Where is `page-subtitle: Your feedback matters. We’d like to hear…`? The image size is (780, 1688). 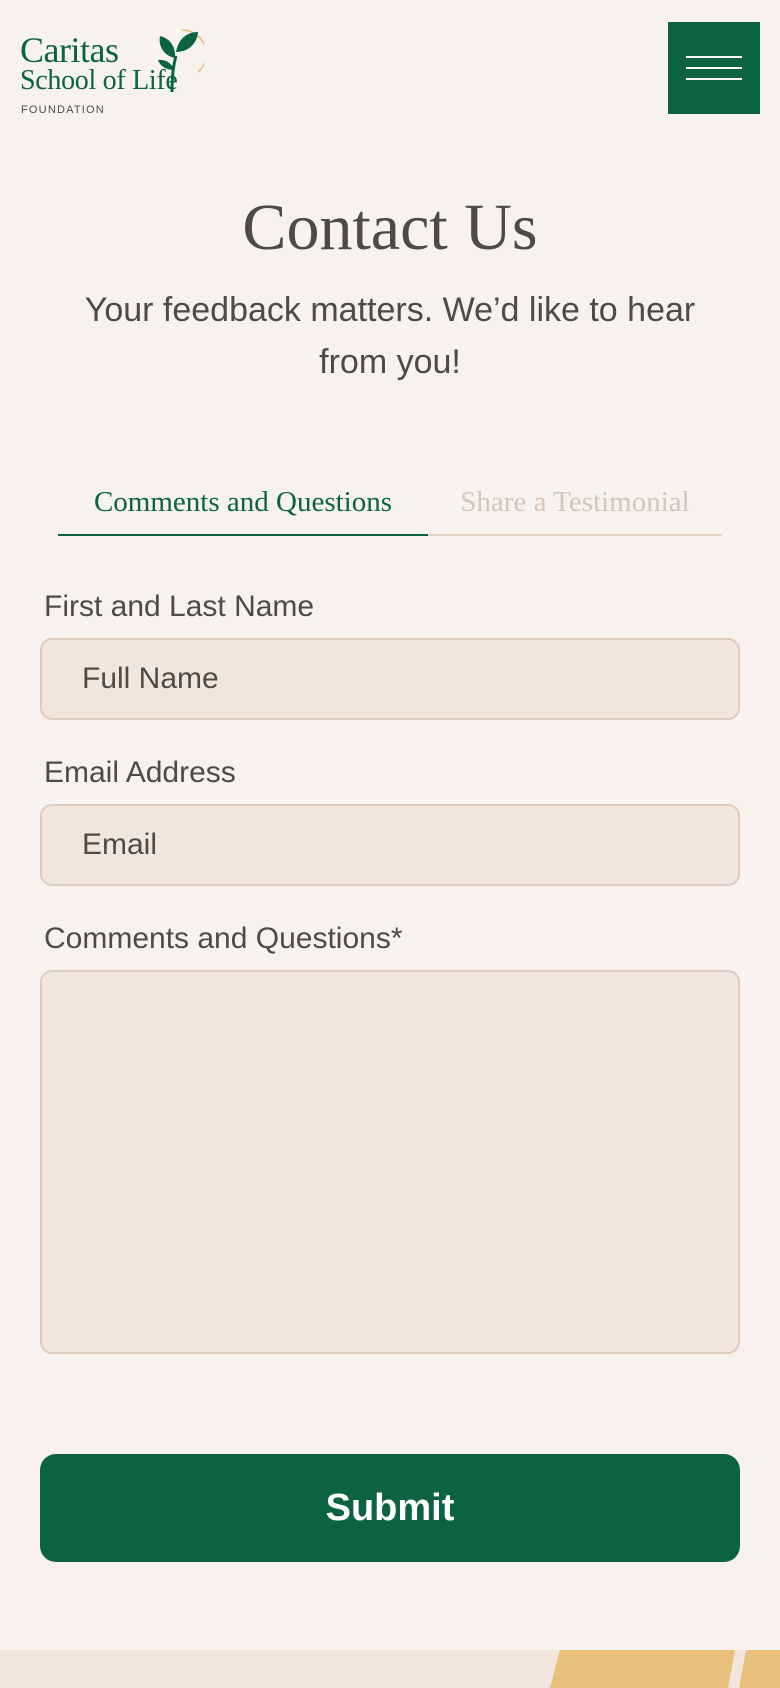 page-subtitle: Your feedback matters. We’d like to hear… is located at coordinates (390, 336).